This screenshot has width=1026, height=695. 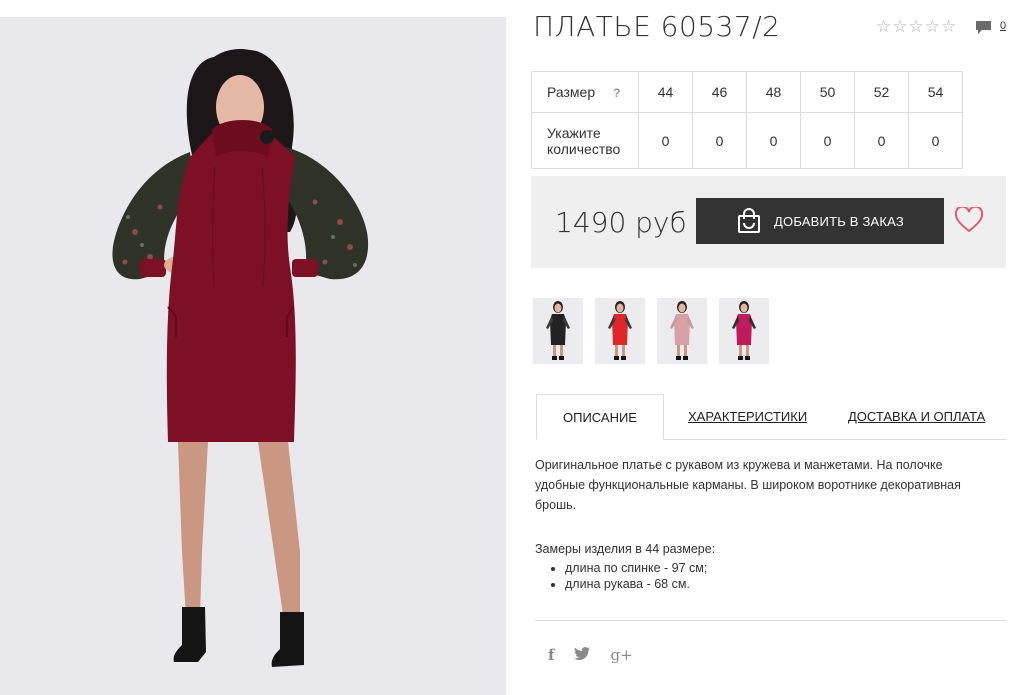 I want to click on measurements-title: Замеры изделия в 44 размере:, so click(x=625, y=549).